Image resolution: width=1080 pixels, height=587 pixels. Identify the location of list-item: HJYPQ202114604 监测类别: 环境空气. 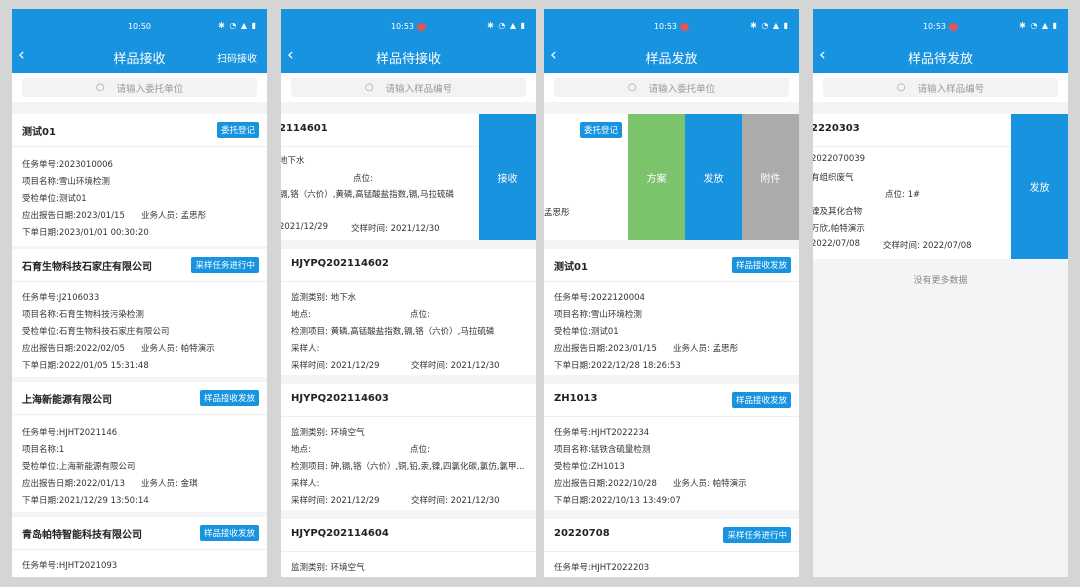
(408, 548).